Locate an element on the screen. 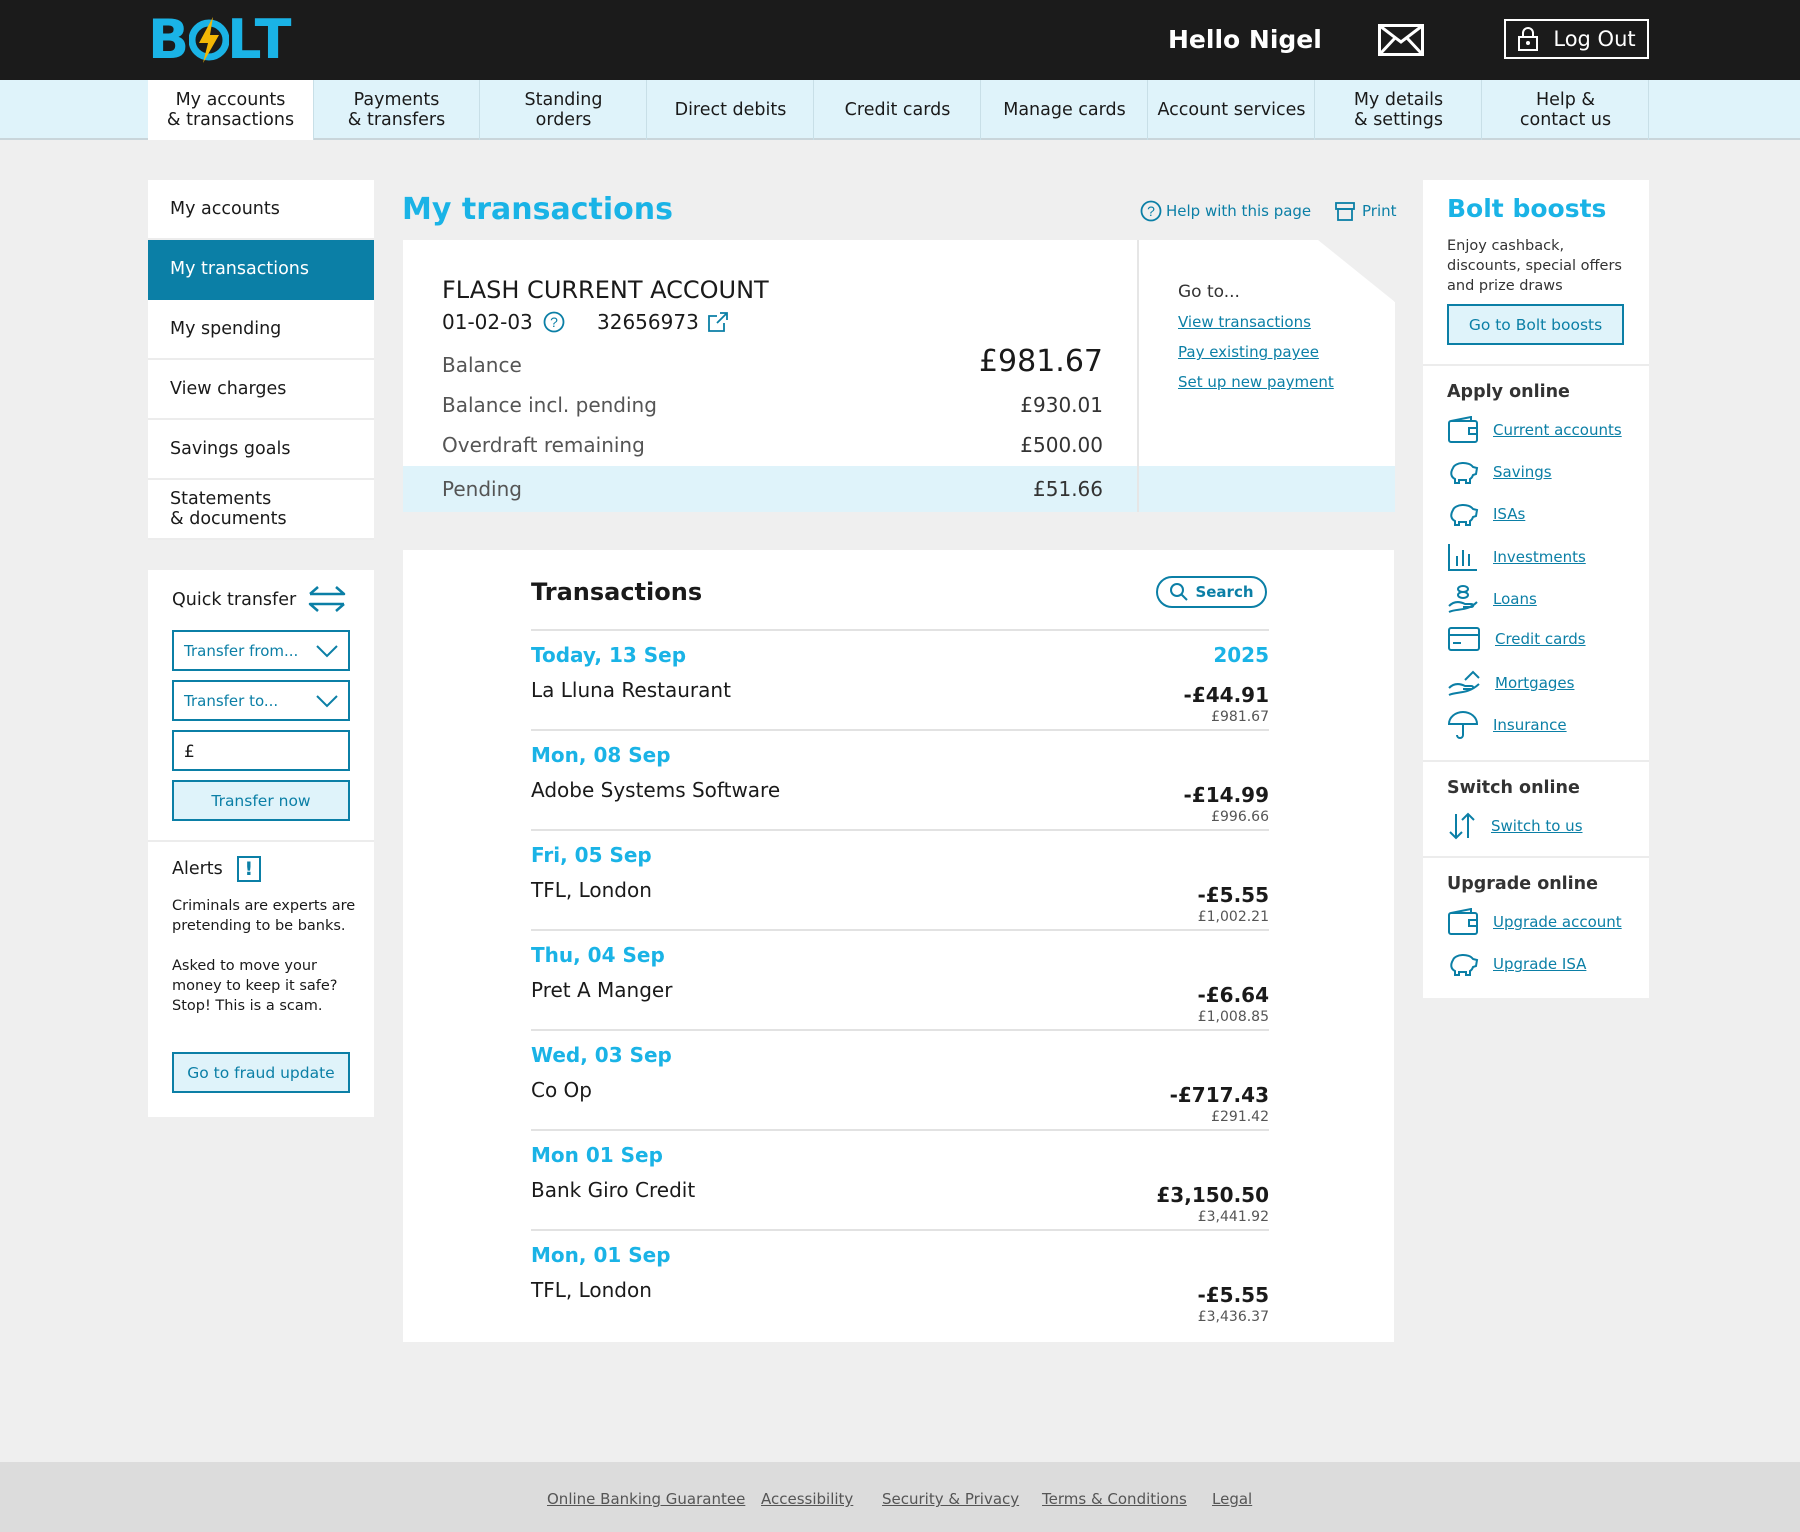 Image resolution: width=1800 pixels, height=1532 pixels. bolt-logo: B LT is located at coordinates (220, 40).